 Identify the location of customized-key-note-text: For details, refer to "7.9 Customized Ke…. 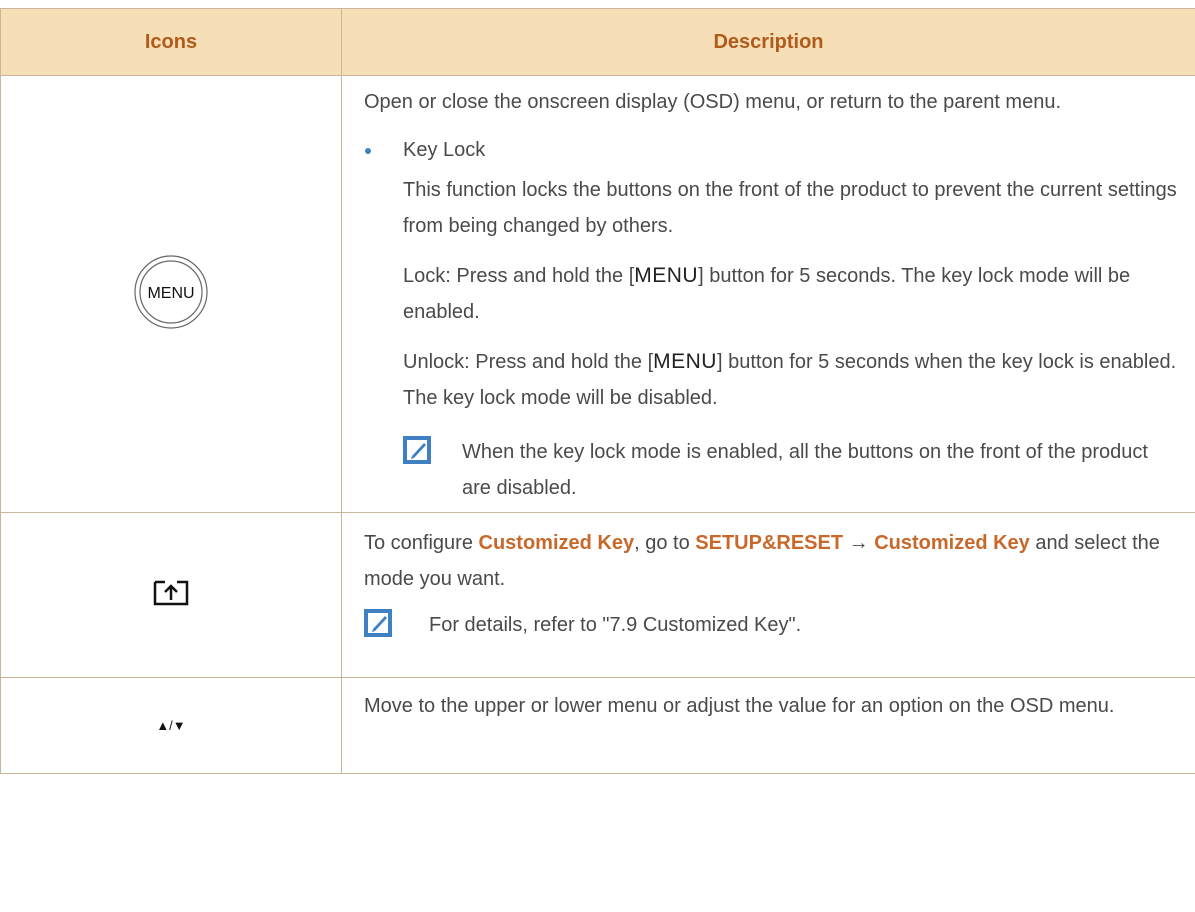
(615, 625).